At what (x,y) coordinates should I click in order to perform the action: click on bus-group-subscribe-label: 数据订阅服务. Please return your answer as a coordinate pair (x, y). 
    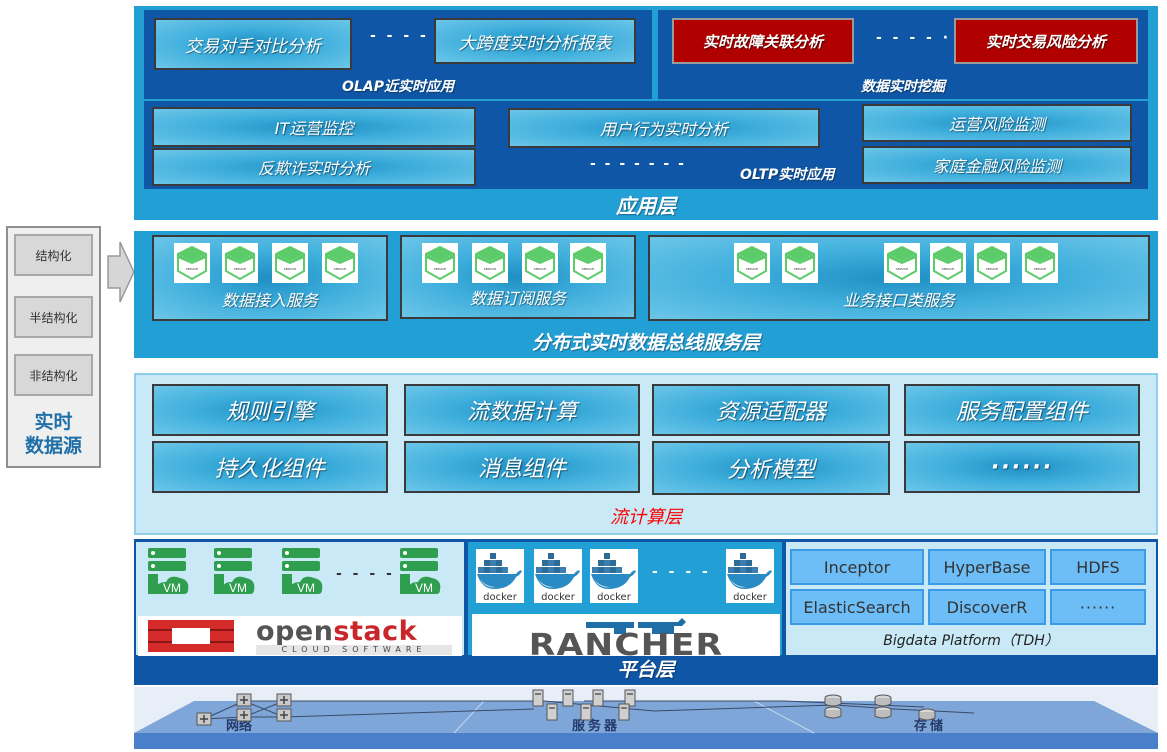
    Looking at the image, I should click on (517, 298).